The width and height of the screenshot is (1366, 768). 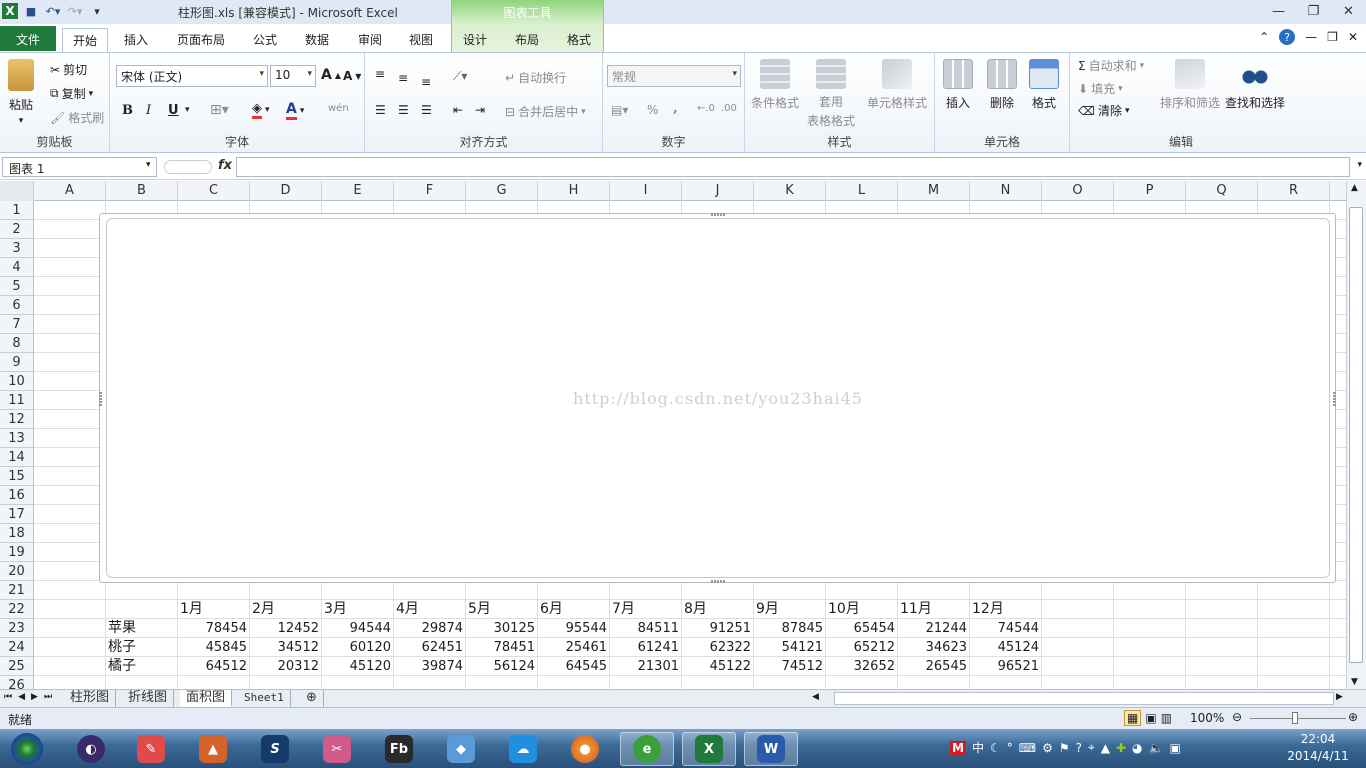 I want to click on value-cell: 74544, so click(x=1006, y=628).